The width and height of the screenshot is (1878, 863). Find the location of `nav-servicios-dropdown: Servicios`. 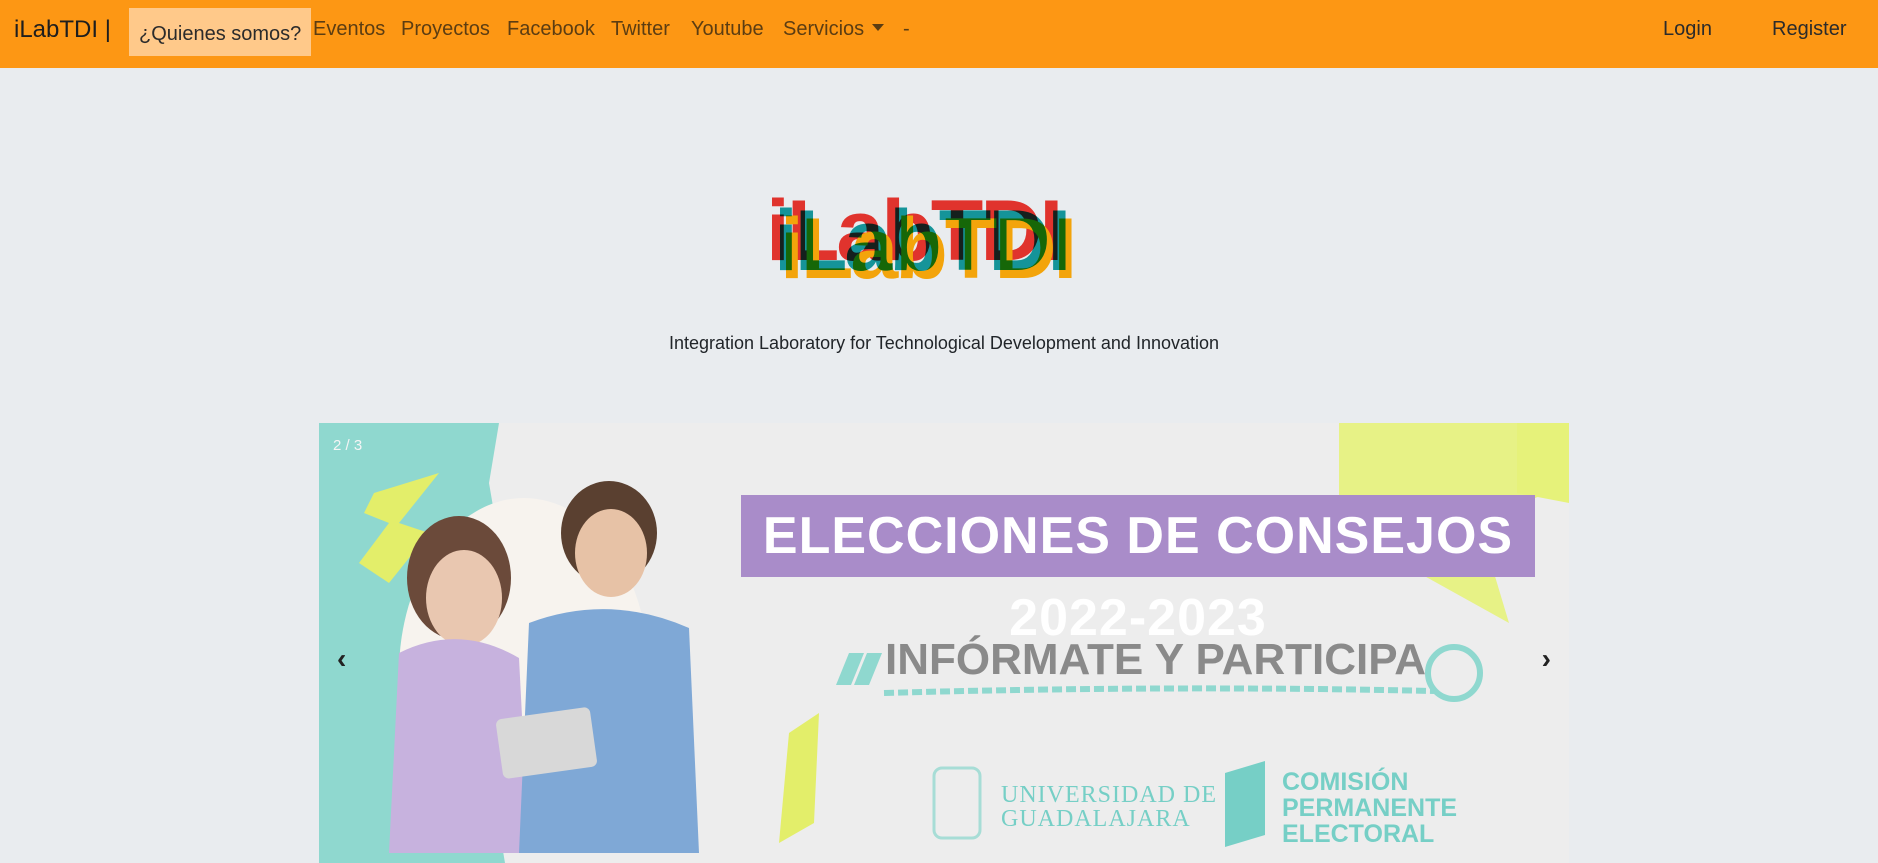

nav-servicios-dropdown: Servicios is located at coordinates (834, 29).